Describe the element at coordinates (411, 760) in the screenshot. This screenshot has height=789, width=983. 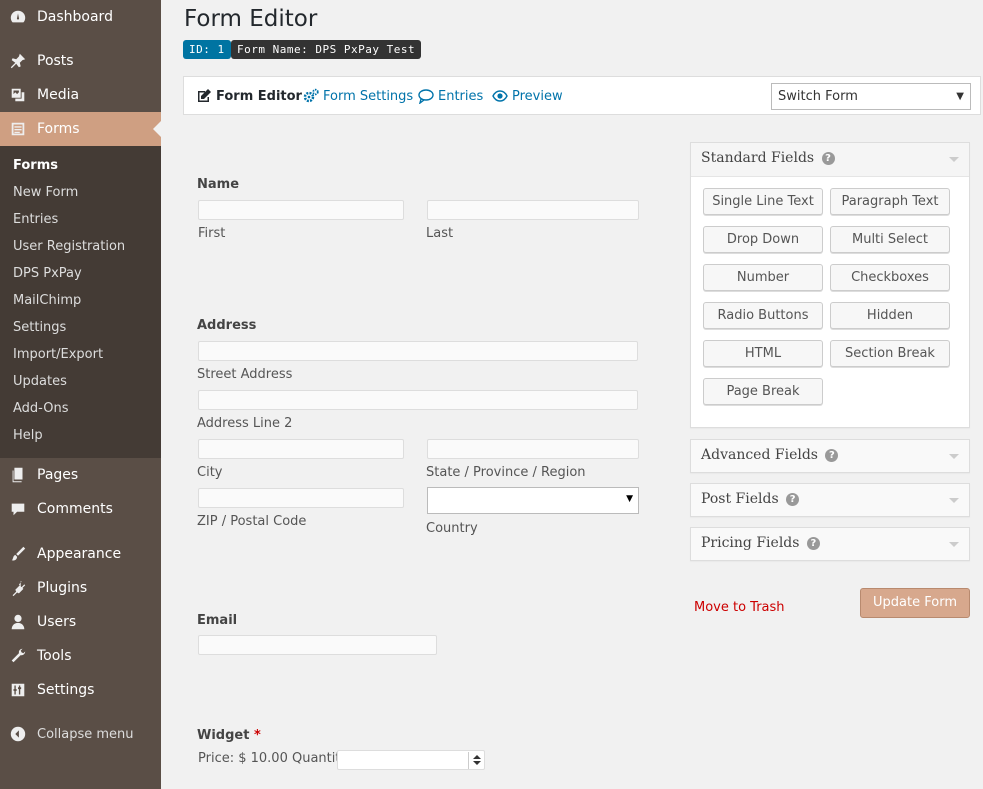
I see `quantity-input` at that location.